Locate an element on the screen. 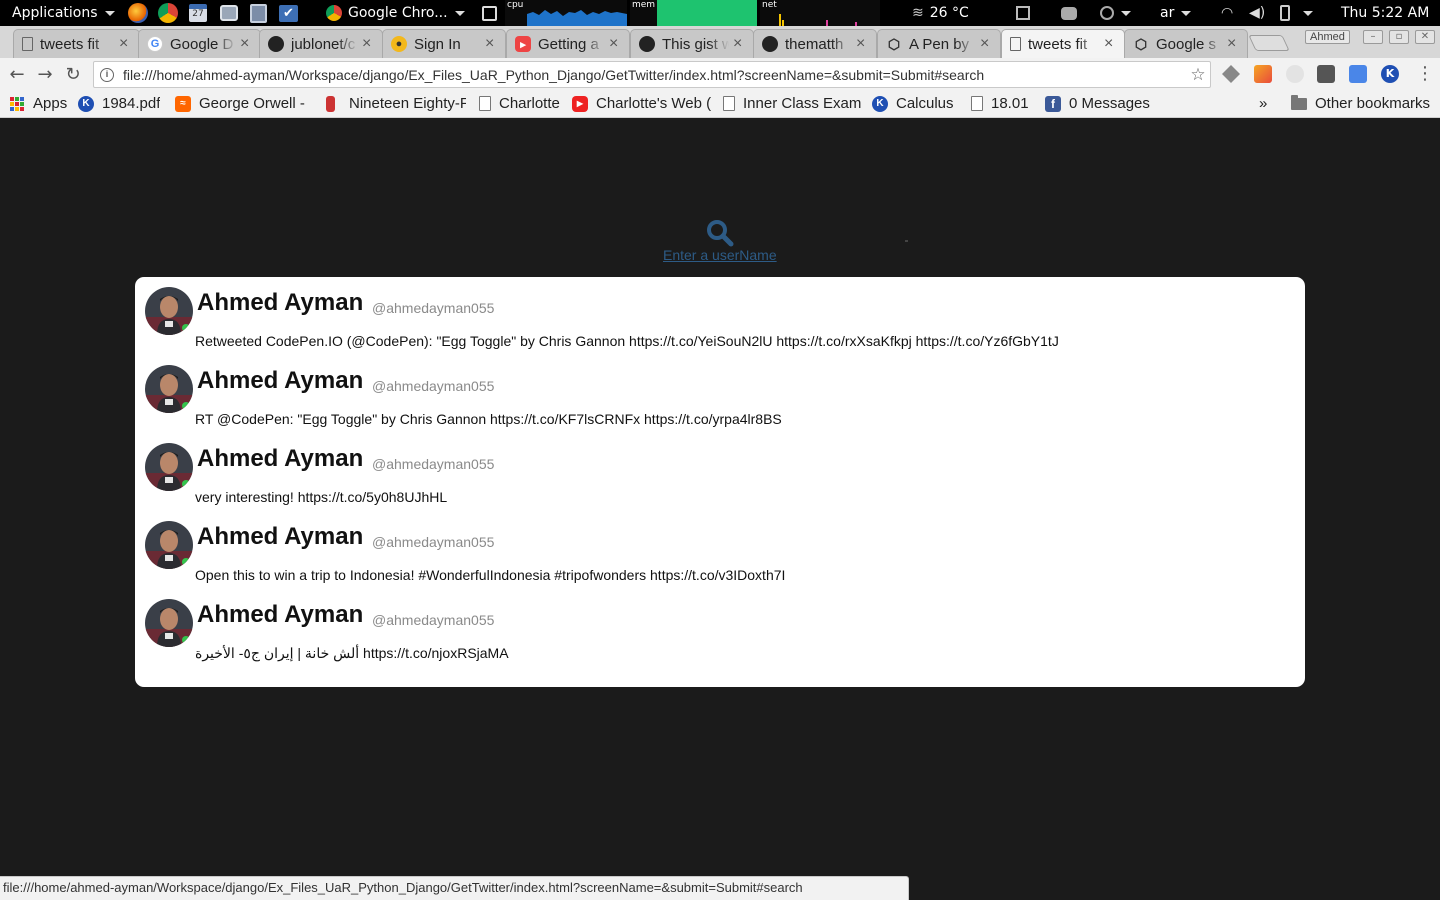 This screenshot has height=900, width=1440. disk-launcher is located at coordinates (258, 13).